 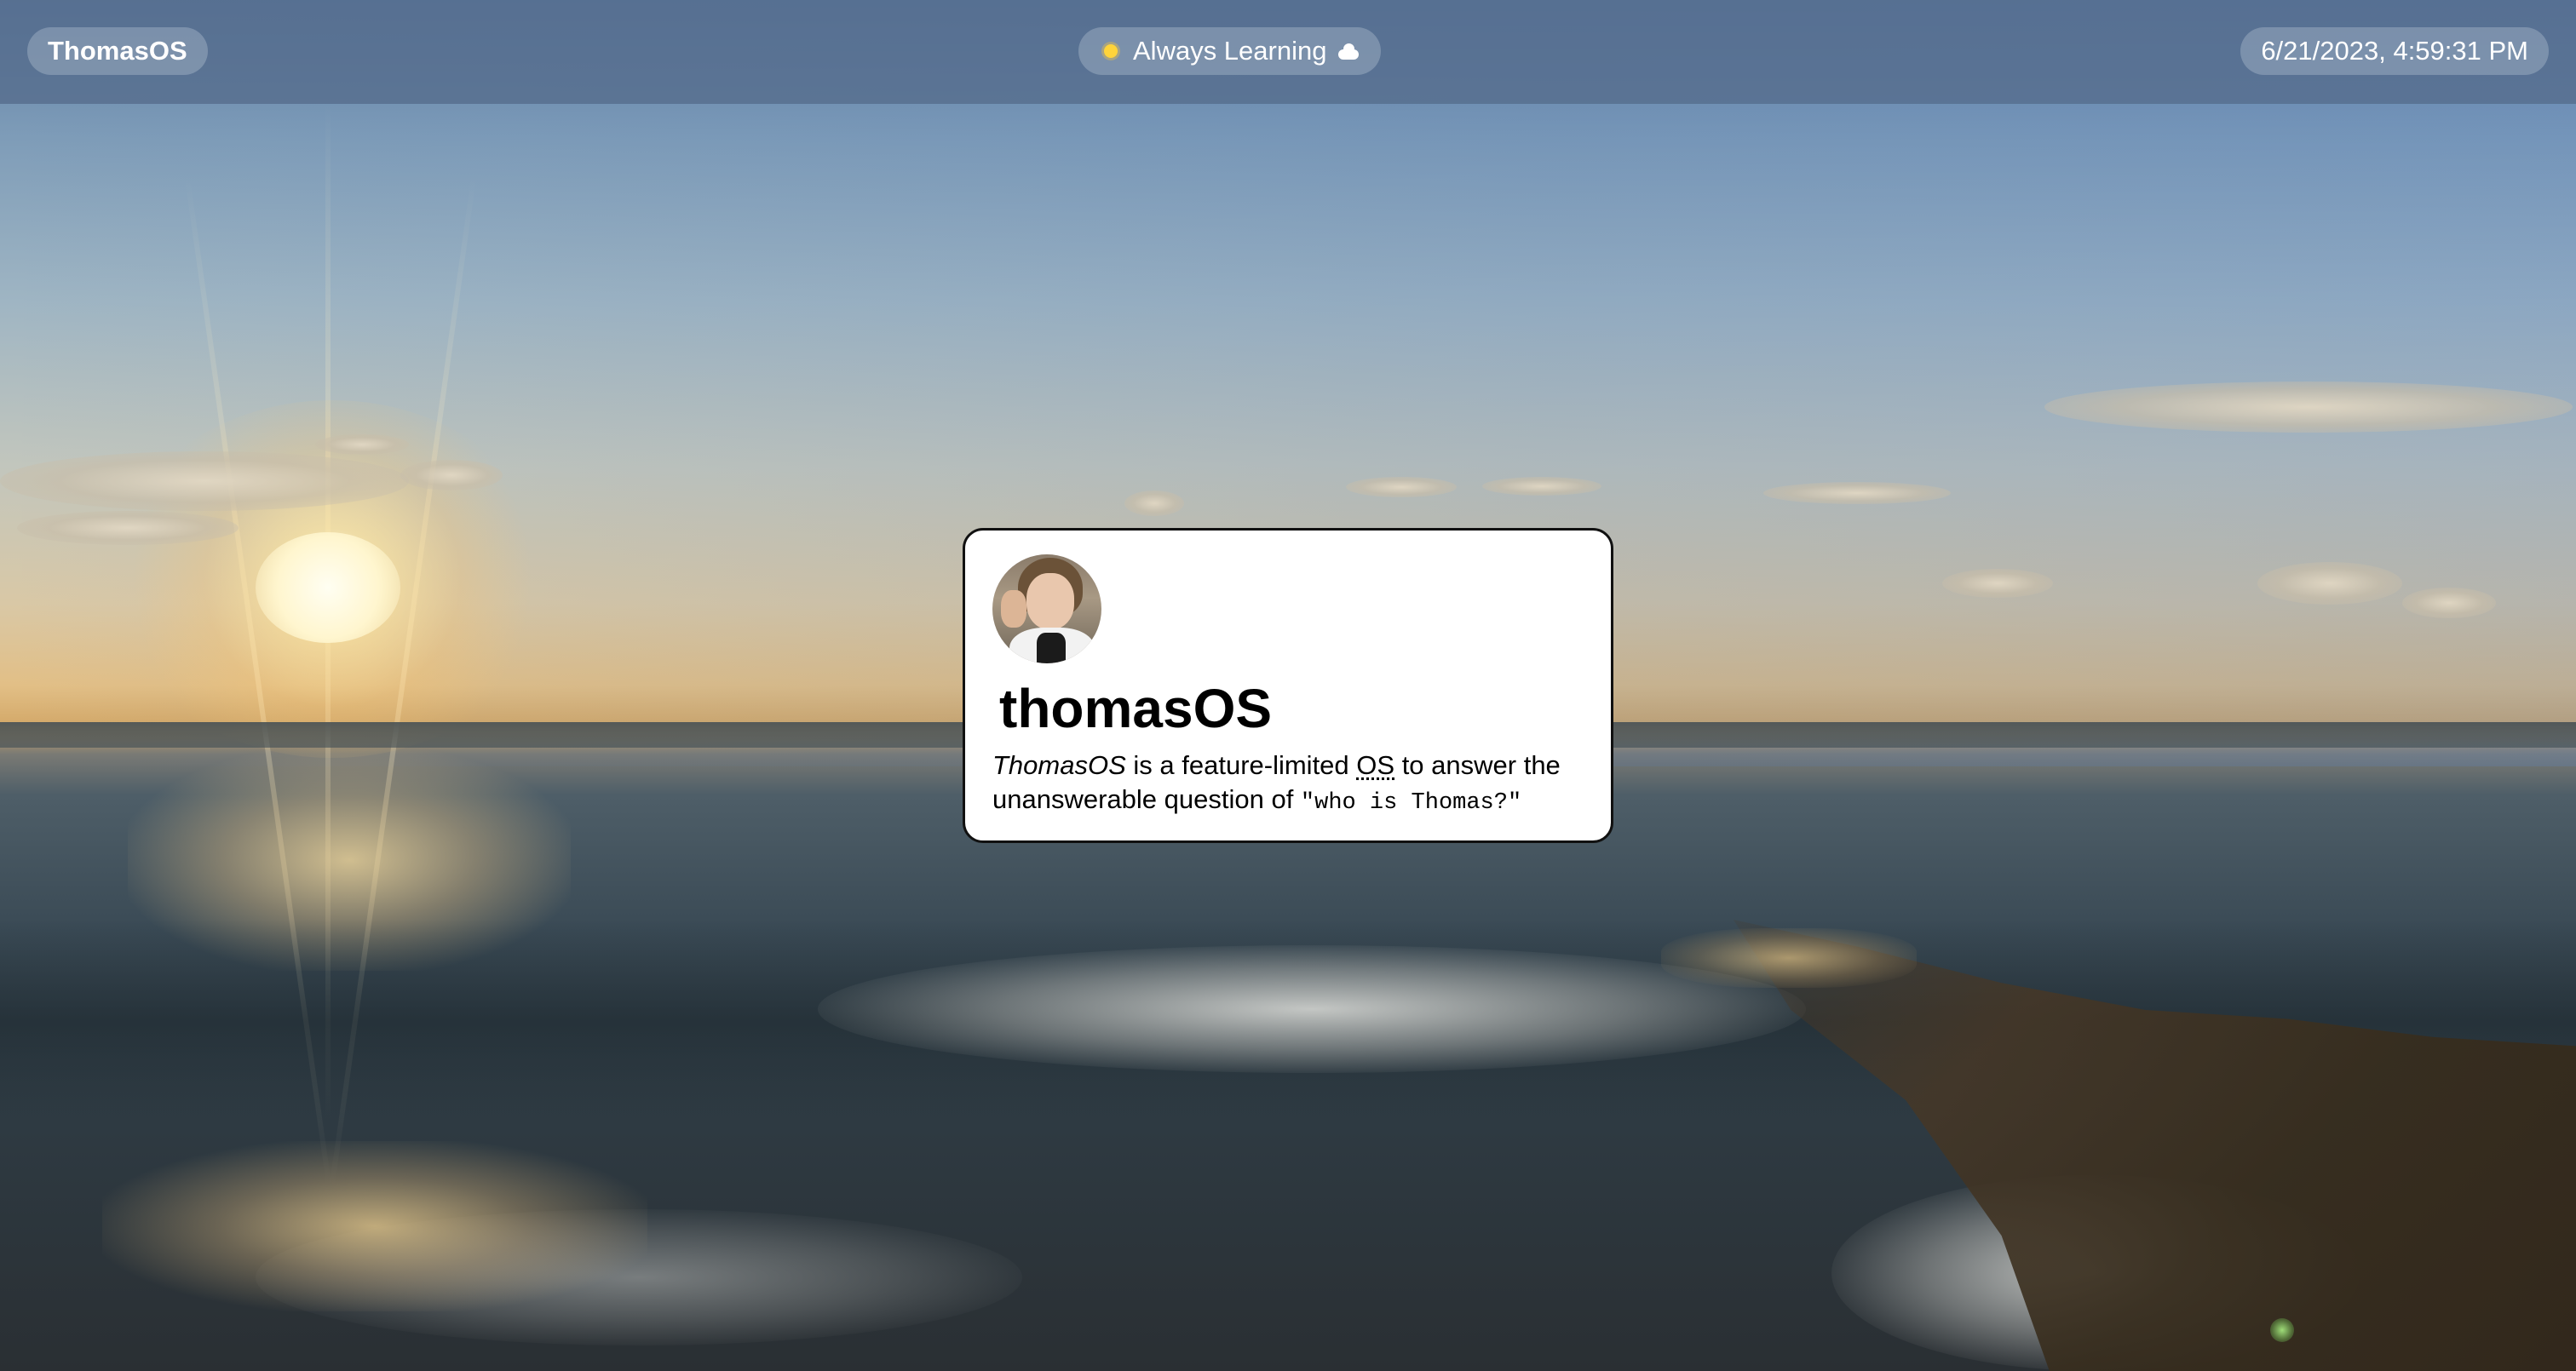 What do you see at coordinates (1014, 609) in the screenshot?
I see `avatar-hand` at bounding box center [1014, 609].